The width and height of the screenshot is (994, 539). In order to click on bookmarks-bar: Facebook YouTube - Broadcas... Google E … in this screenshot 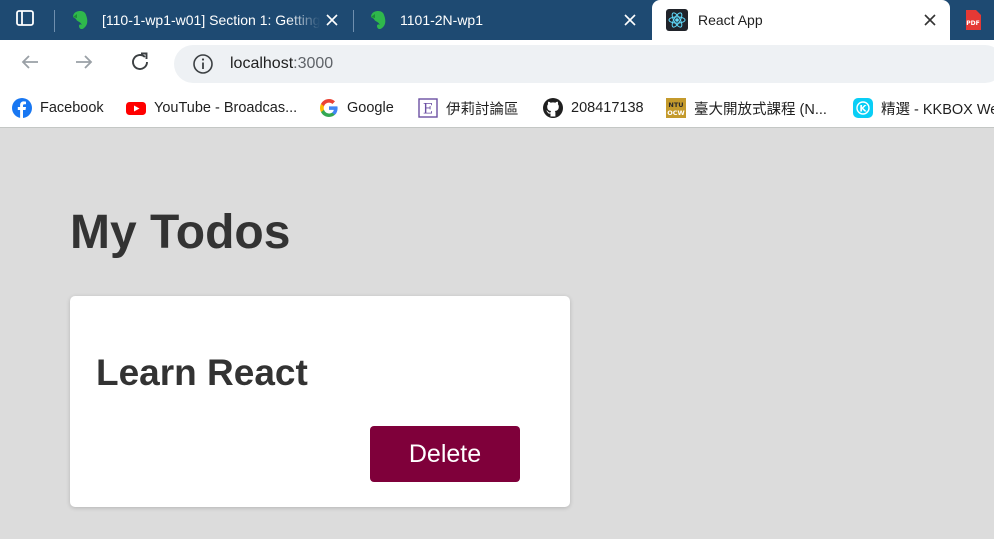, I will do `click(497, 108)`.